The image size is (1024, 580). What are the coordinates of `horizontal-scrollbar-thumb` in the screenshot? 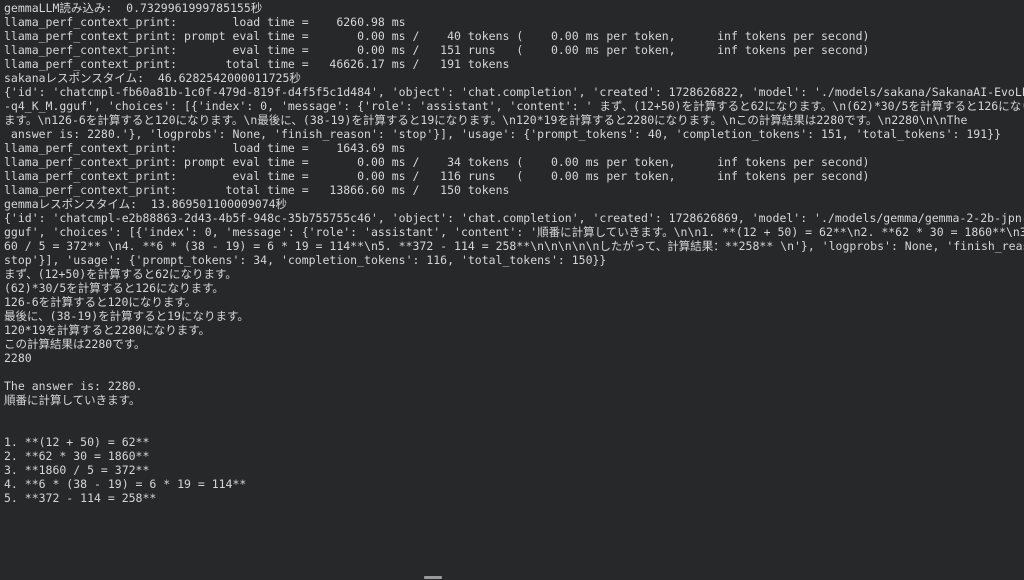 It's located at (433, 577).